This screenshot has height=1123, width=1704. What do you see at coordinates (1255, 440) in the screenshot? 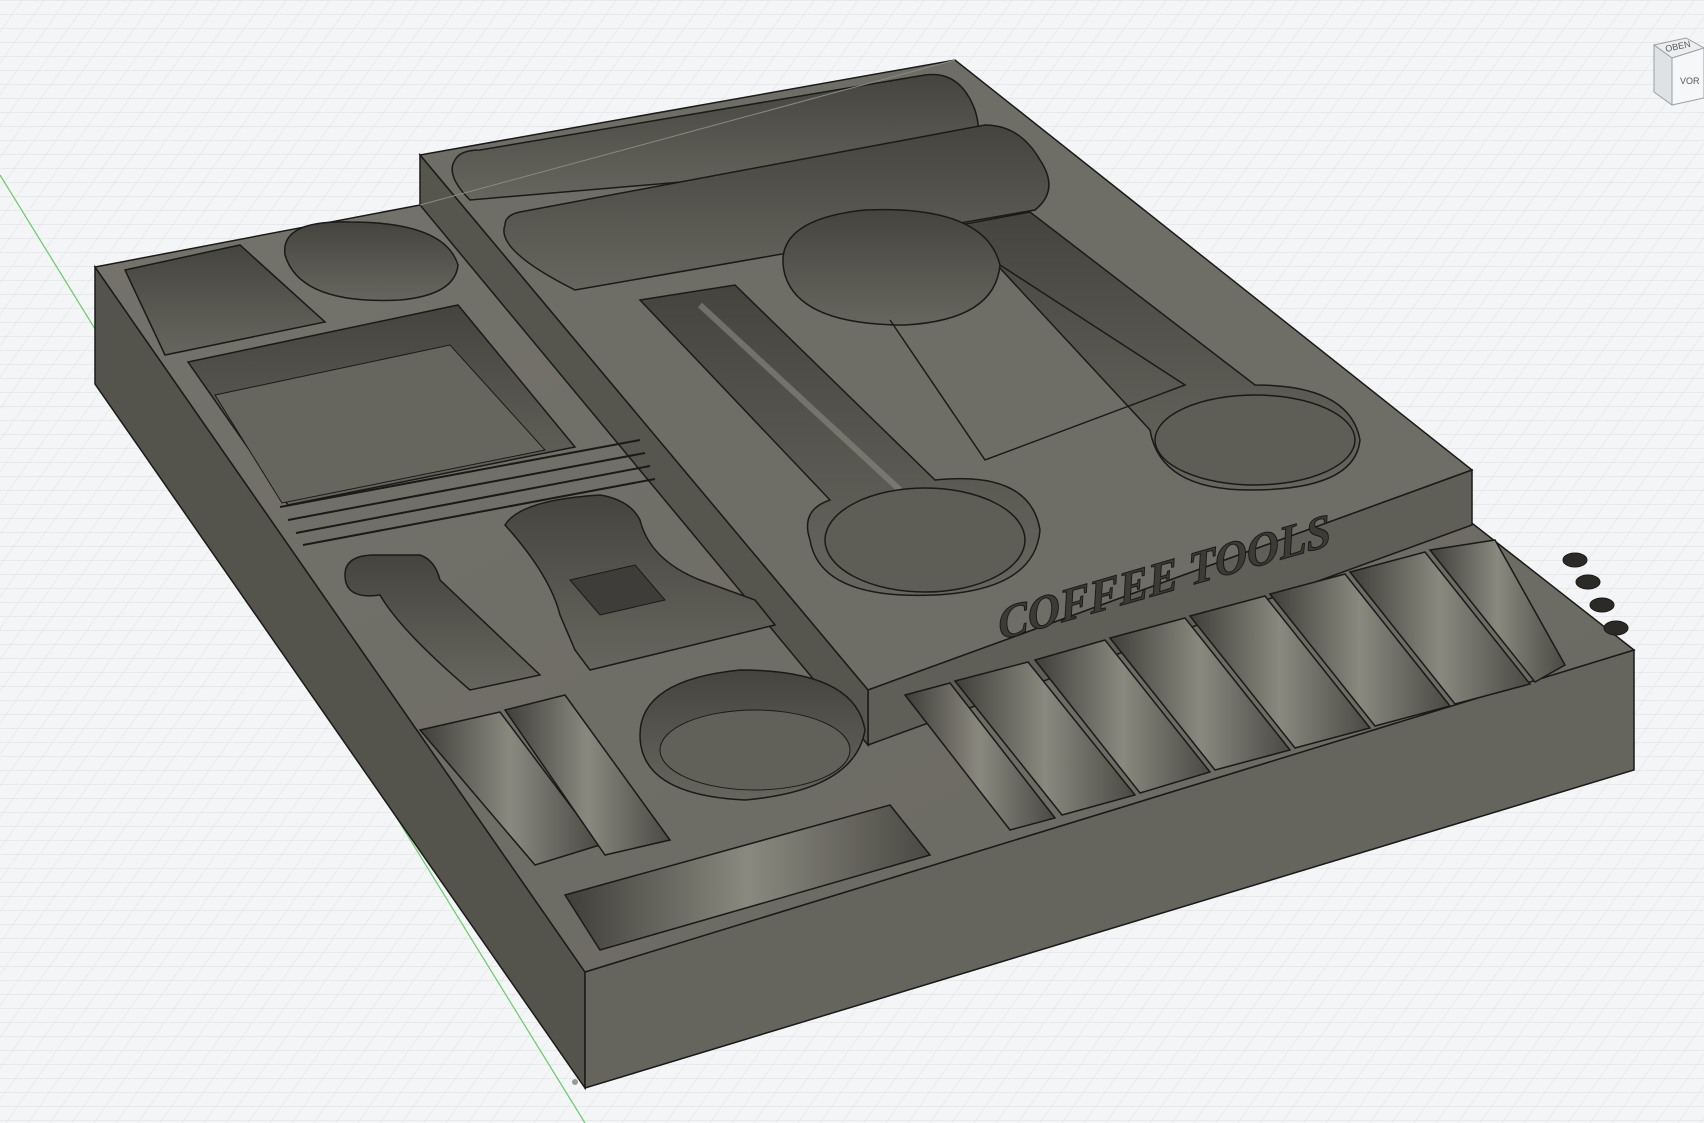
I see `portafilter-basket-right` at bounding box center [1255, 440].